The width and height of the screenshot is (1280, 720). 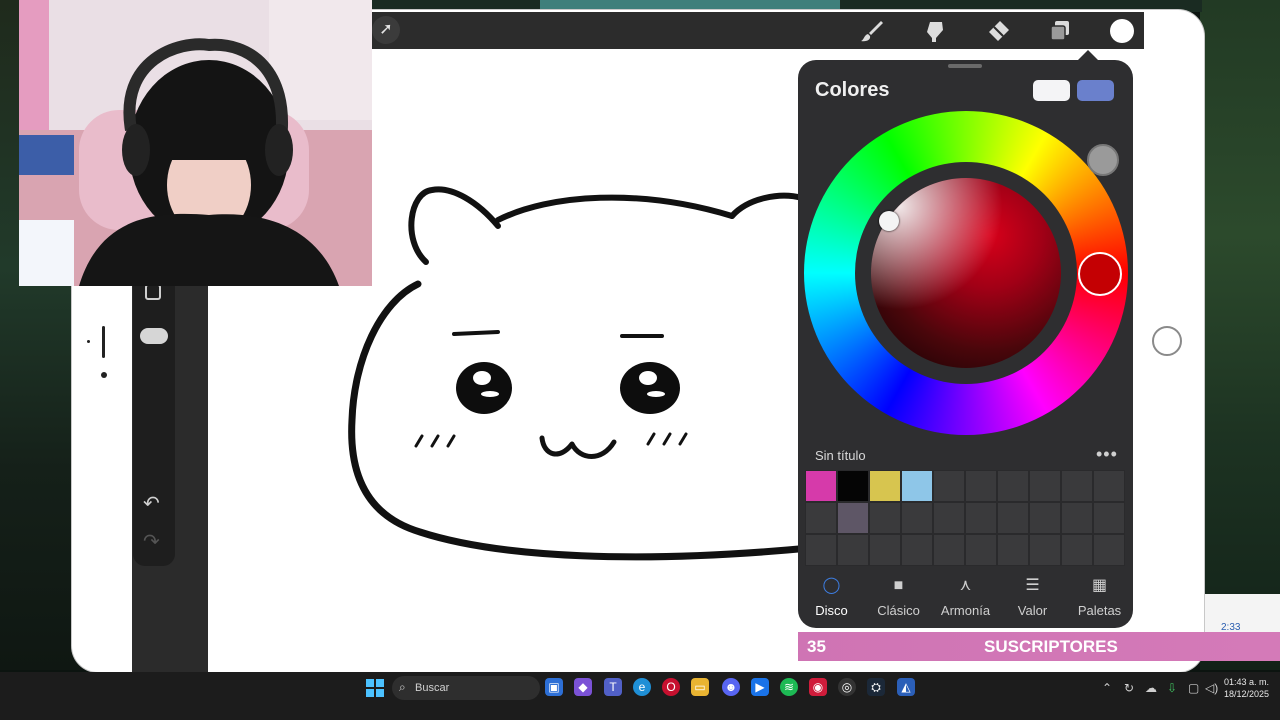 What do you see at coordinates (1107, 454) in the screenshot?
I see `more-options-icon: •••` at bounding box center [1107, 454].